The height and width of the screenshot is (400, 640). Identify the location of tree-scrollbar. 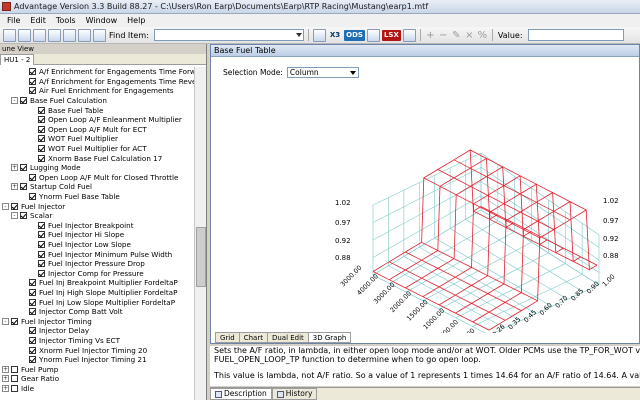
(200, 233).